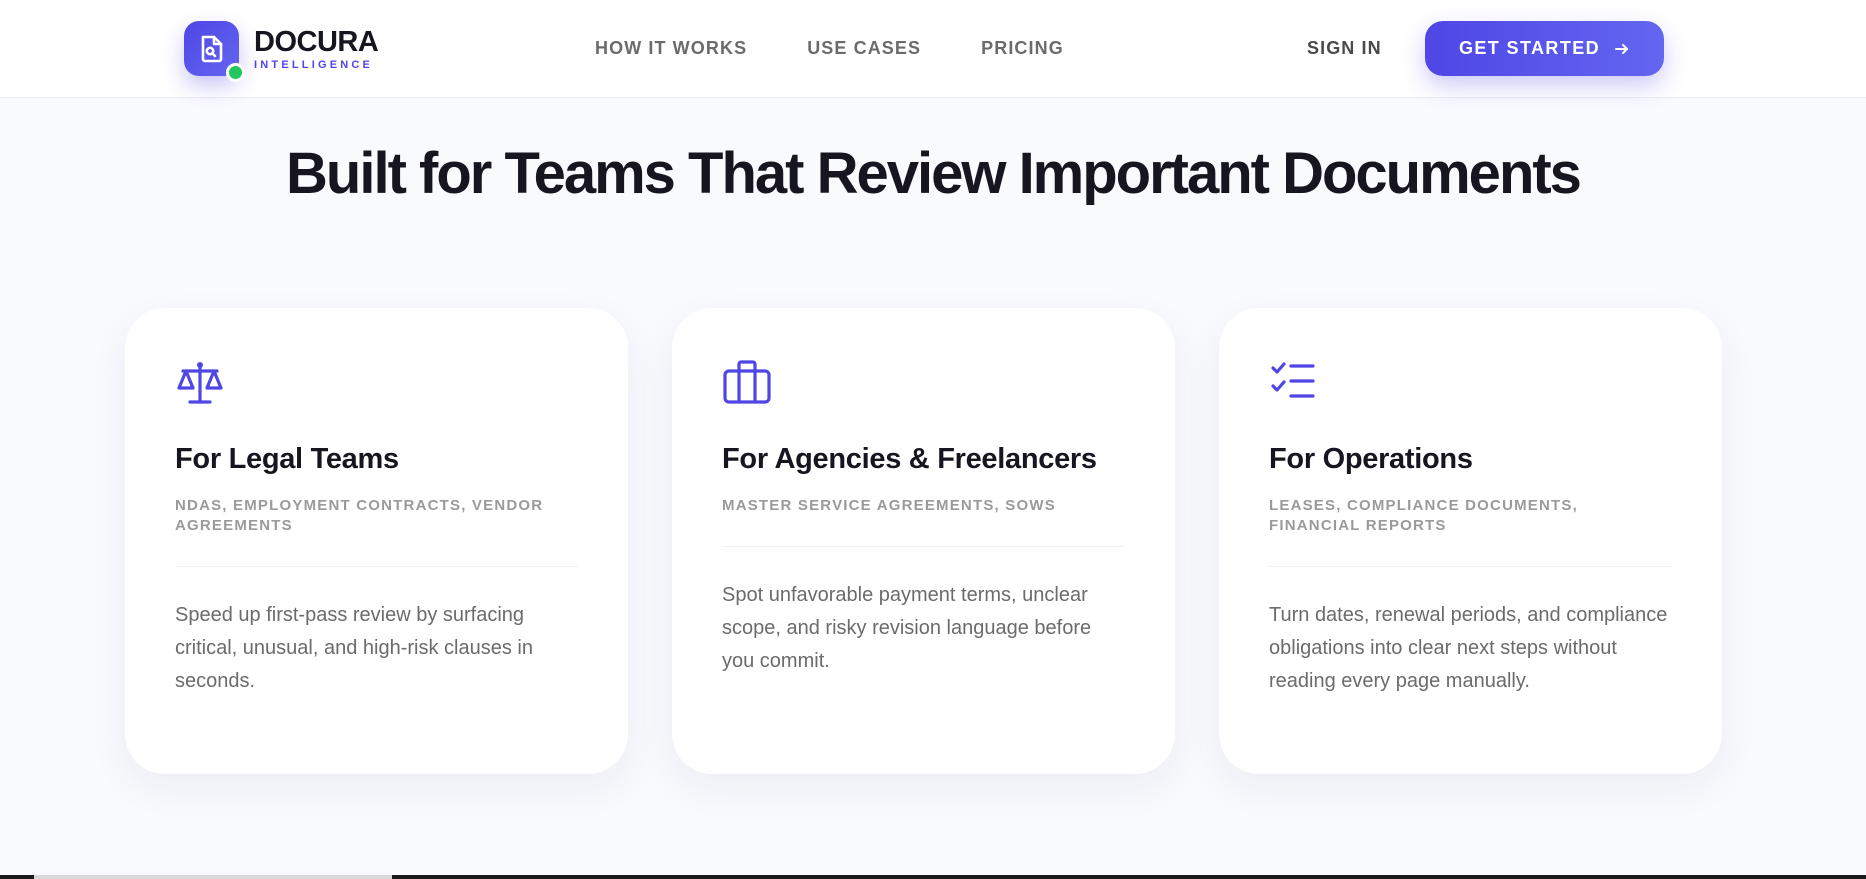 The width and height of the screenshot is (1866, 879). What do you see at coordinates (235, 72) in the screenshot?
I see `status-dot` at bounding box center [235, 72].